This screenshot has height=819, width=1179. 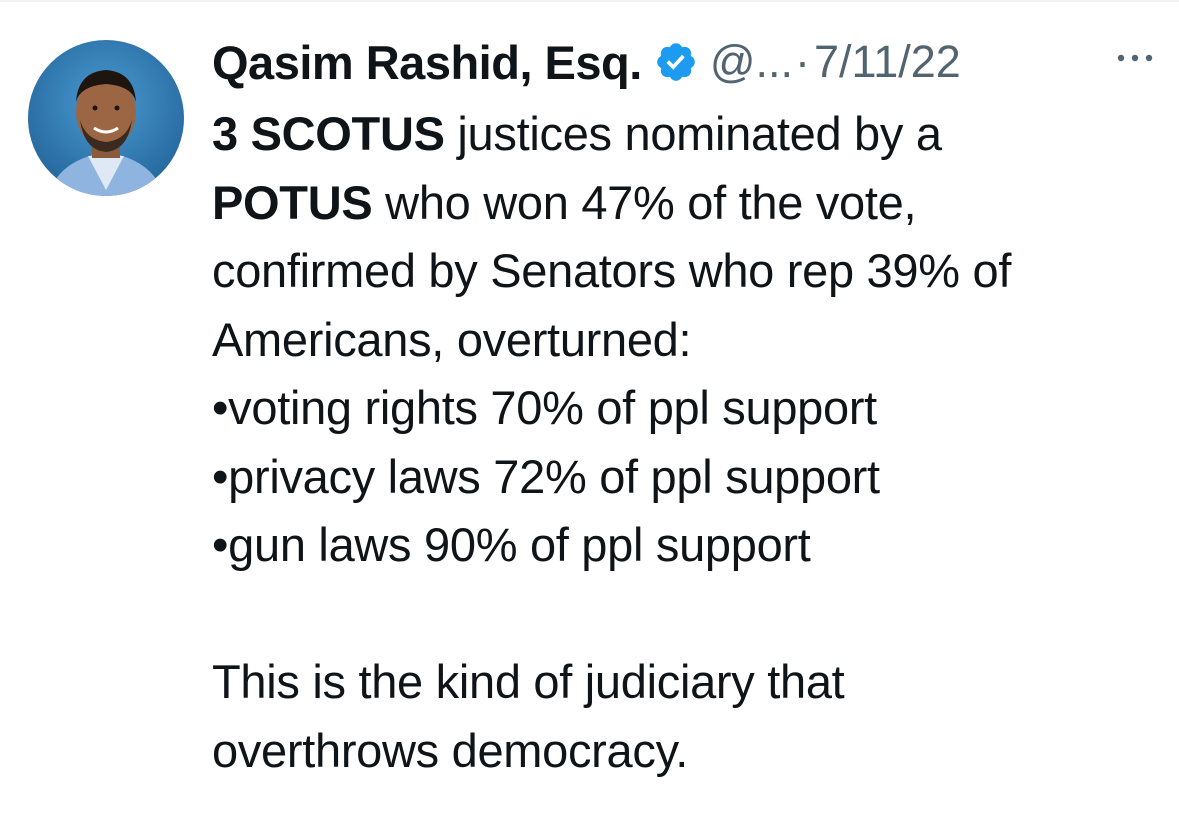 I want to click on divider, so click(x=589, y=1).